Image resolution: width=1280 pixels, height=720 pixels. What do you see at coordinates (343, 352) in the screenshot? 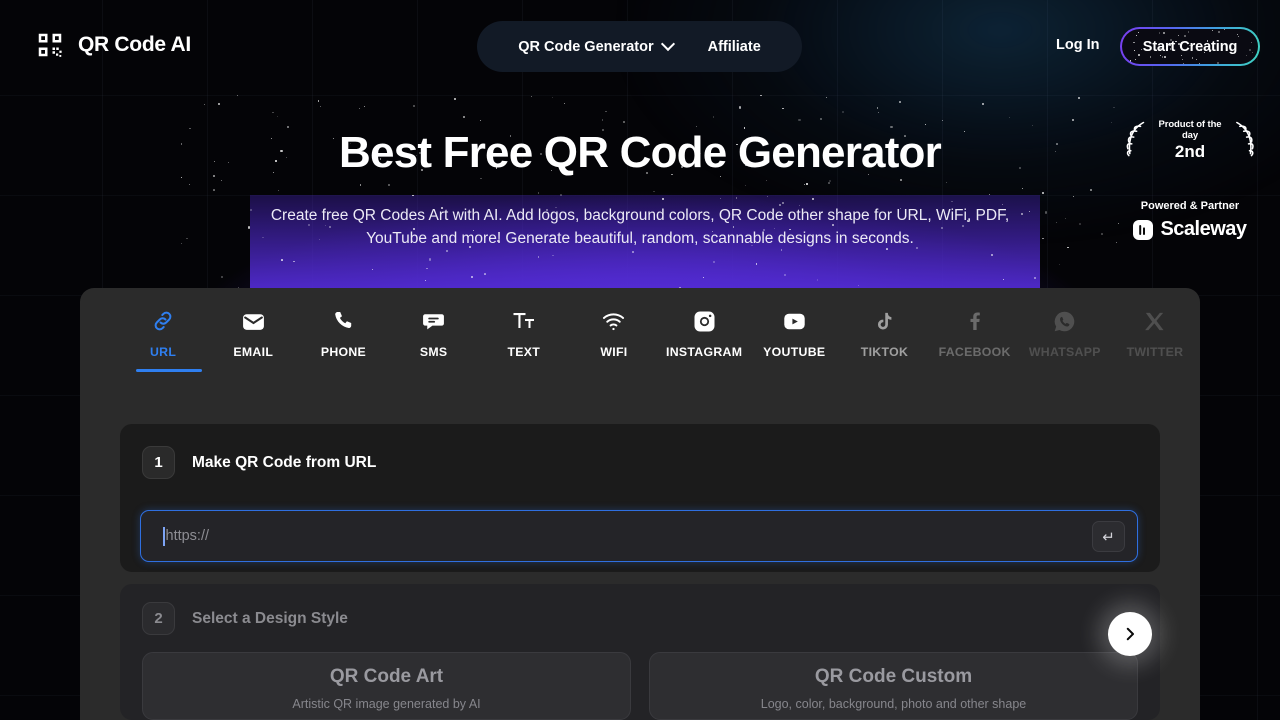
I see `tab-label: PHONE` at bounding box center [343, 352].